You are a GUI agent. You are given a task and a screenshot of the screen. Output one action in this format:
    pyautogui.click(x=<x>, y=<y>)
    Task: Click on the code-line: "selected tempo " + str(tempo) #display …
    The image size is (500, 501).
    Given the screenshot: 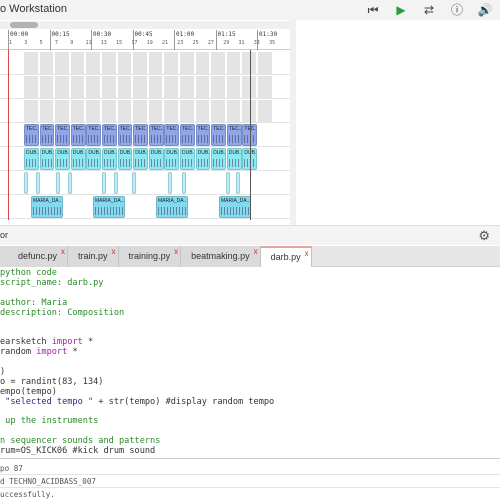 What is the action you would take?
    pyautogui.click(x=137, y=402)
    